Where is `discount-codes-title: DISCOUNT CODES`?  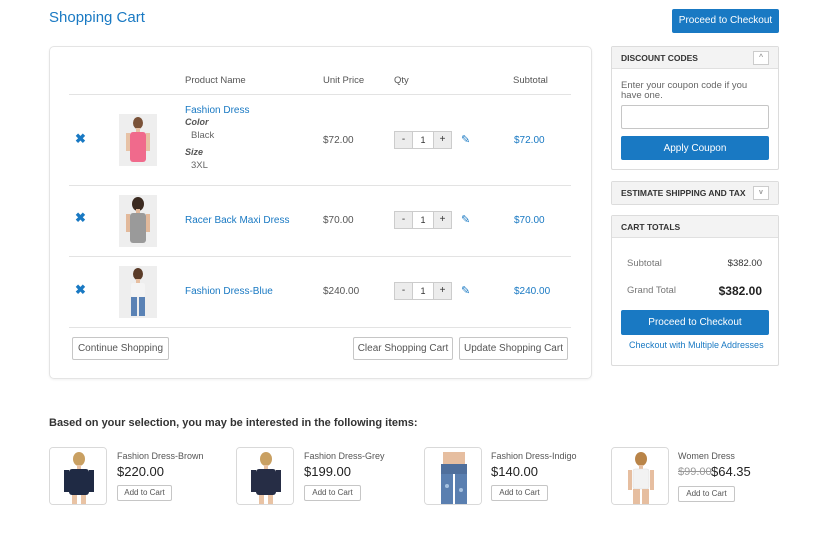 discount-codes-title: DISCOUNT CODES is located at coordinates (659, 58).